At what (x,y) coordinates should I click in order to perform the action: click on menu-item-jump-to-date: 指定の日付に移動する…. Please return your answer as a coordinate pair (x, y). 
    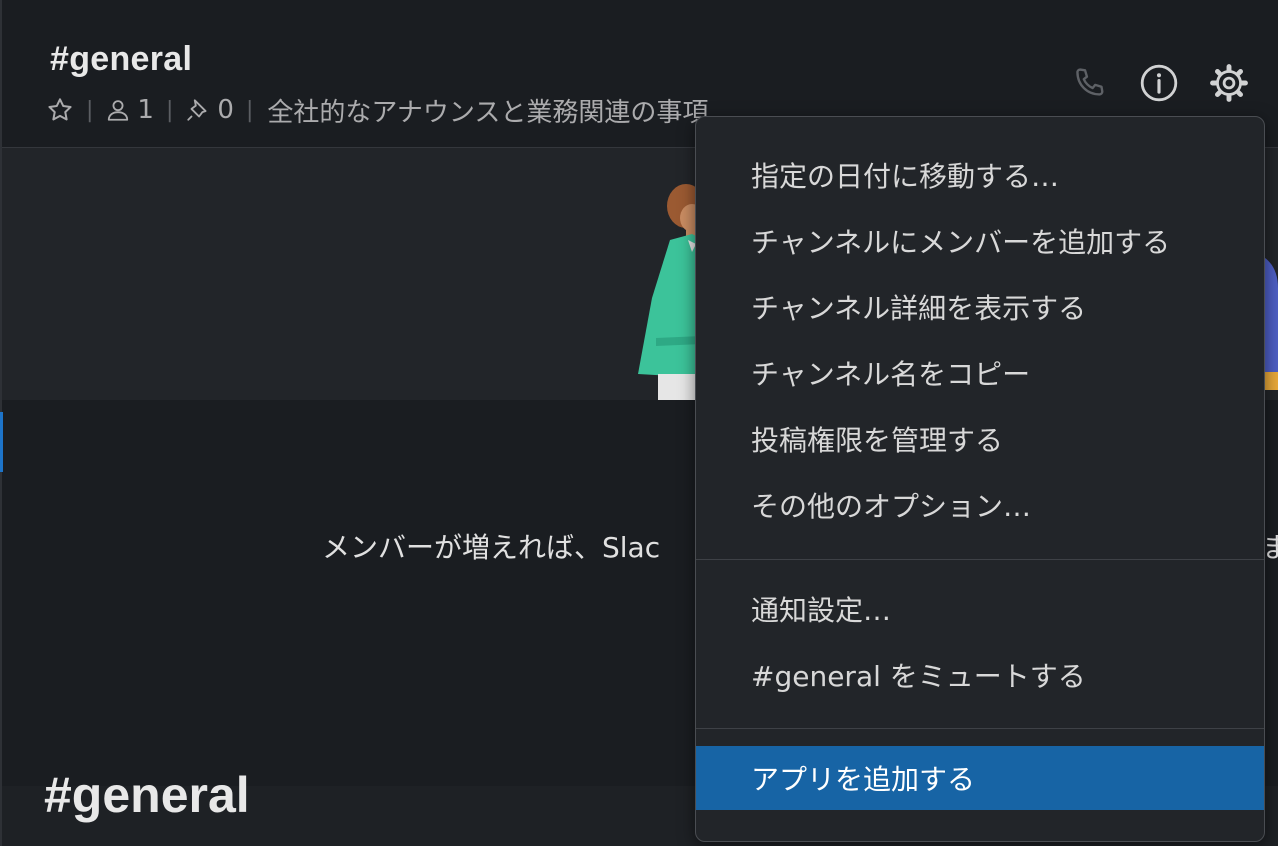
    Looking at the image, I should click on (980, 175).